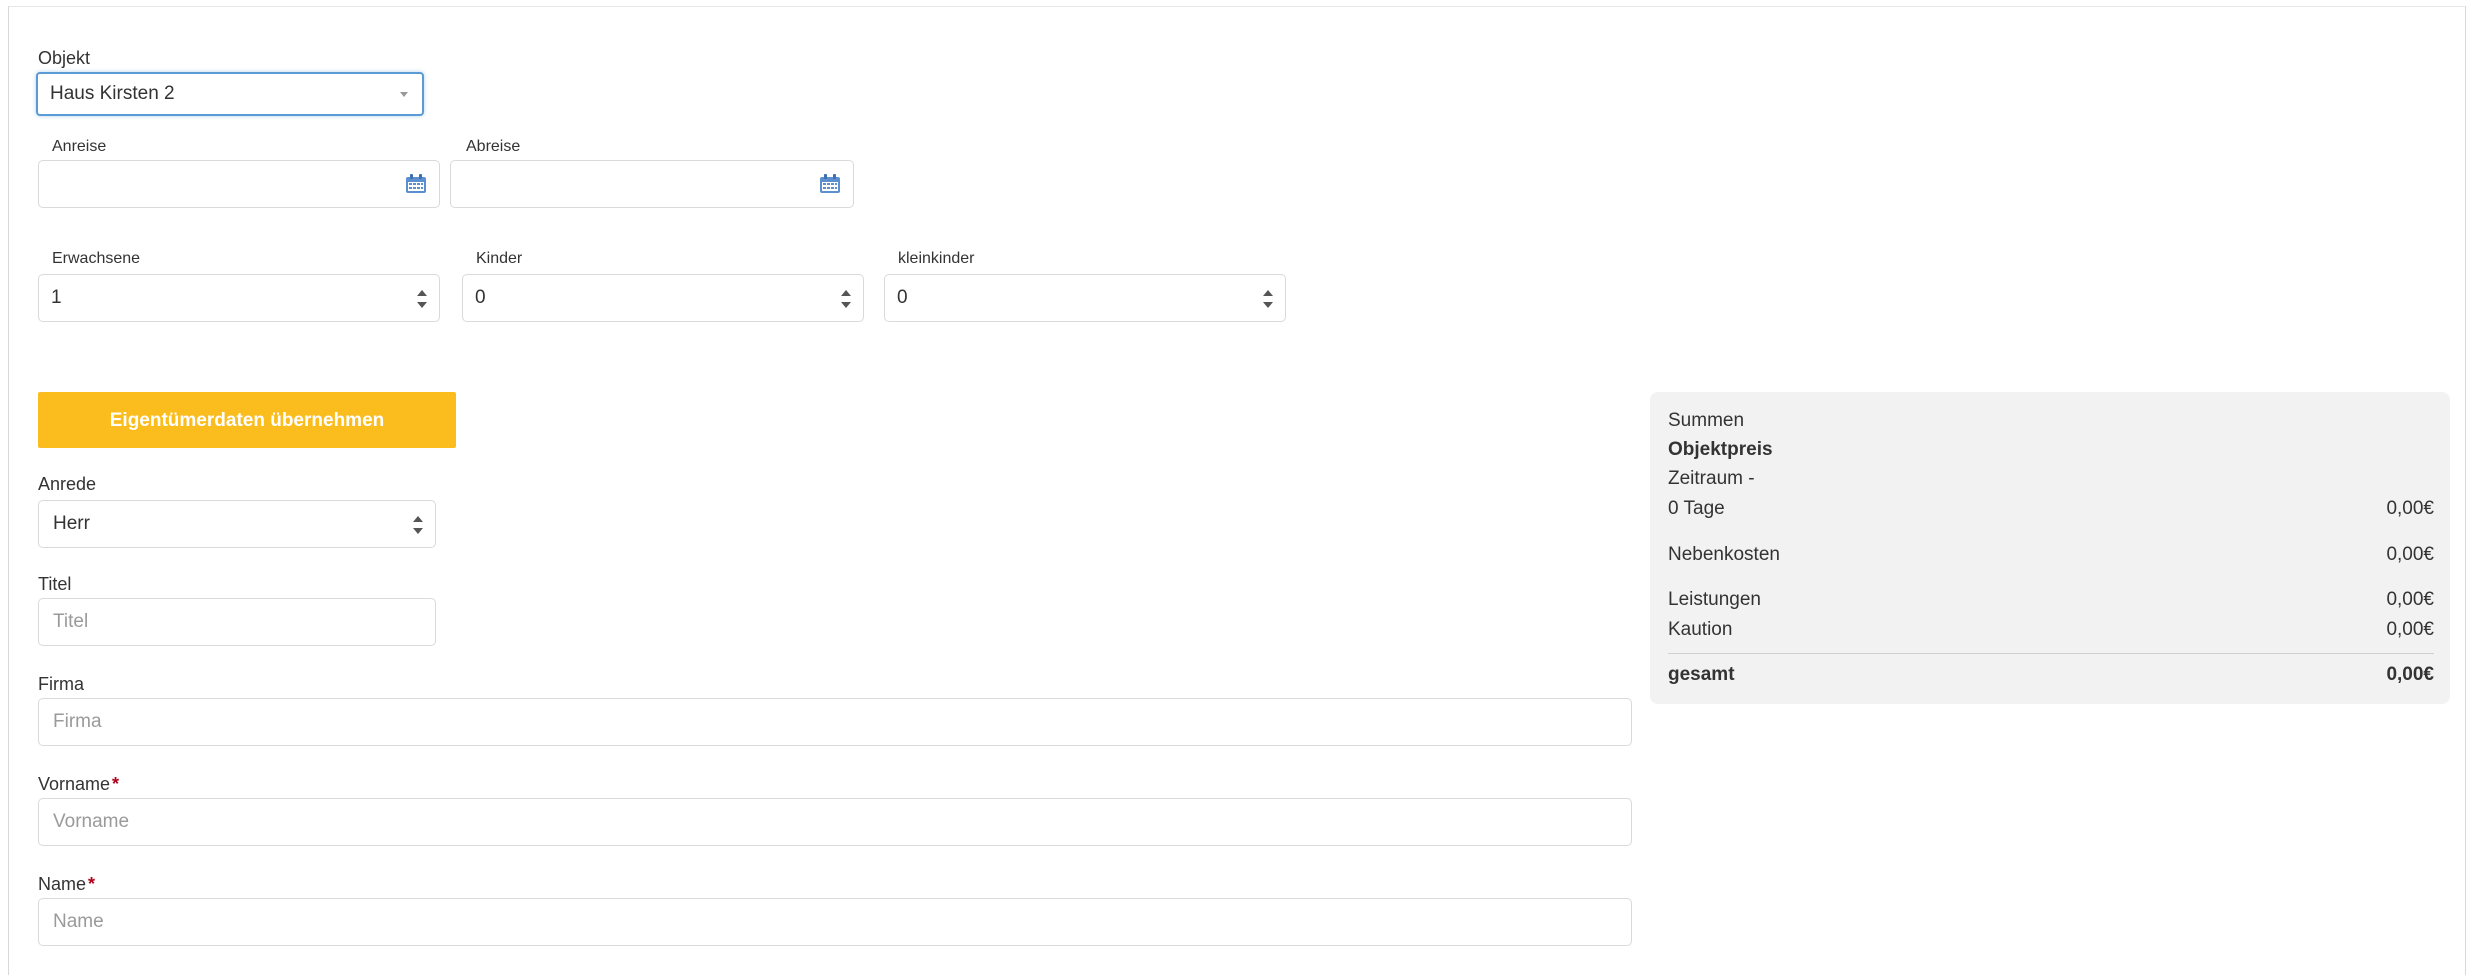  I want to click on titel-input: Titel, so click(237, 622).